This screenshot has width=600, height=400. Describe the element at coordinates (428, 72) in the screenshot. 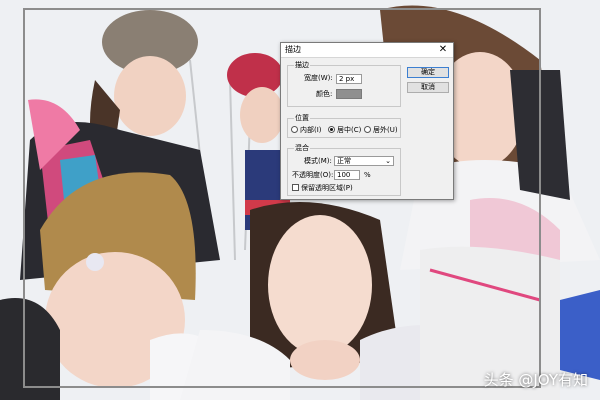

I see `ok-button: 确定` at that location.